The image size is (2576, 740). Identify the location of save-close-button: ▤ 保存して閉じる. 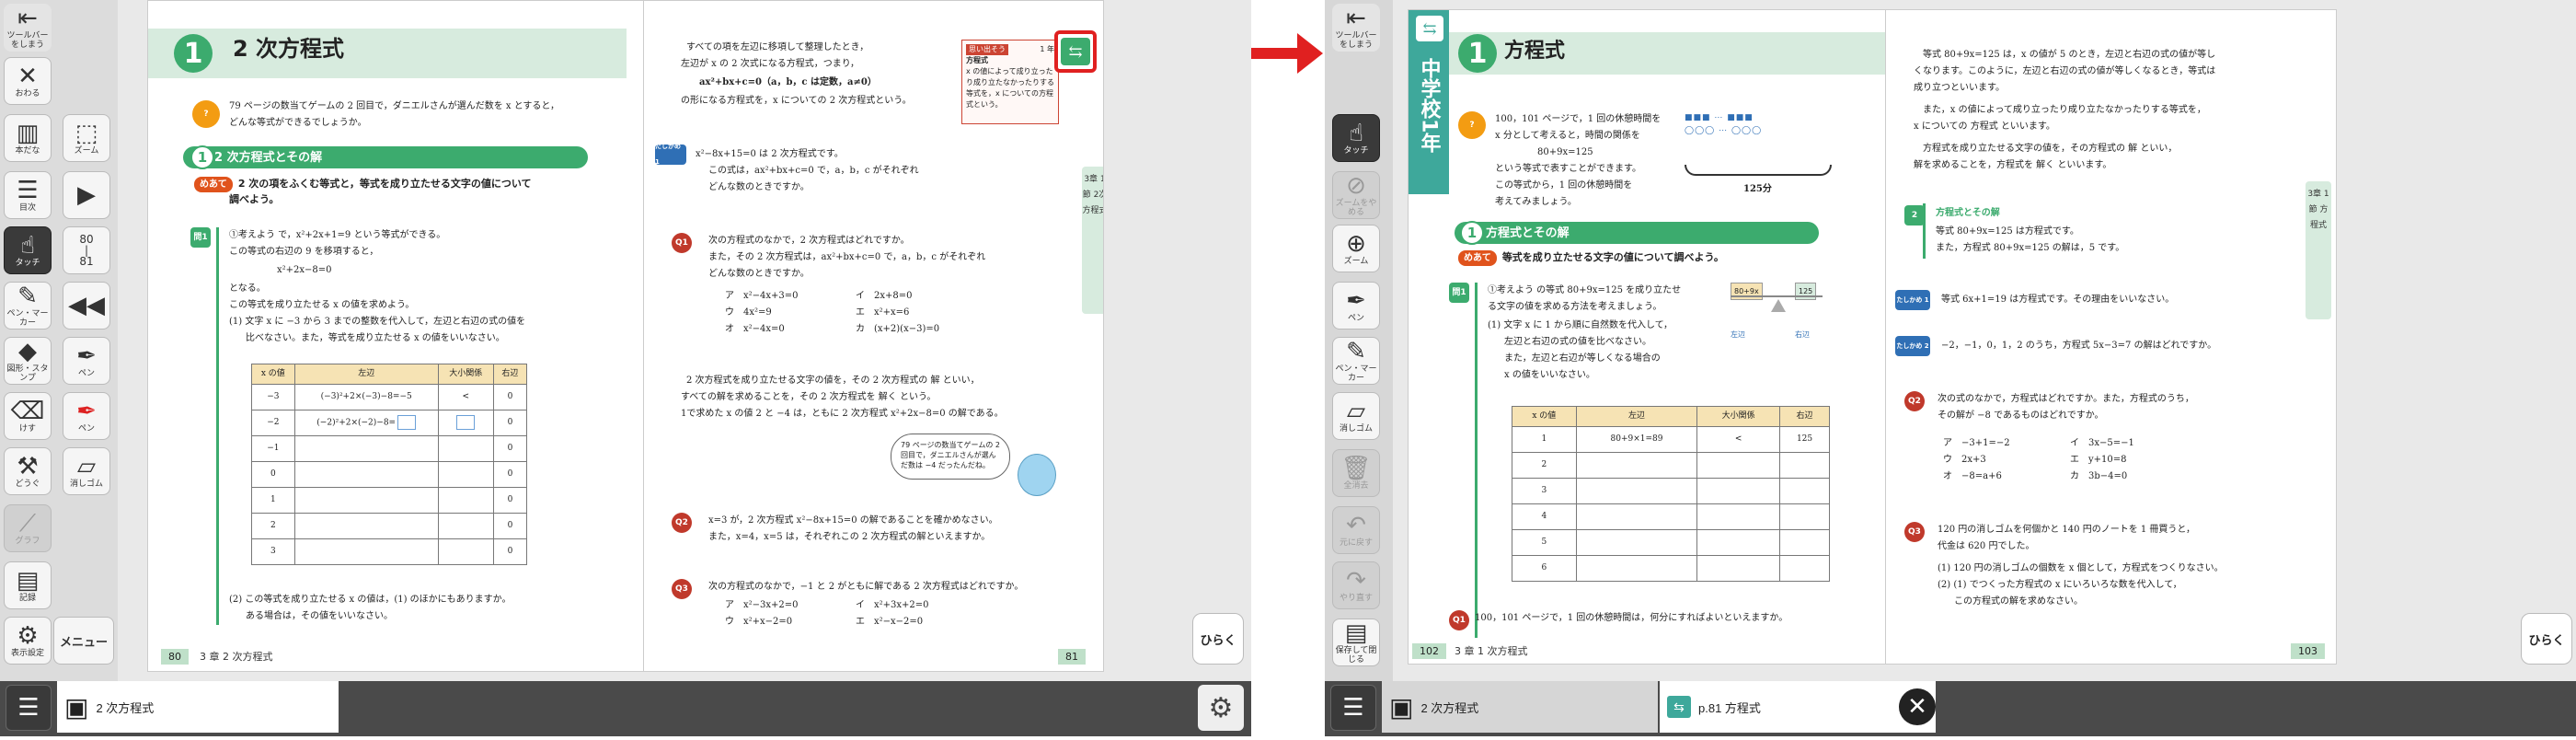
(1356, 643).